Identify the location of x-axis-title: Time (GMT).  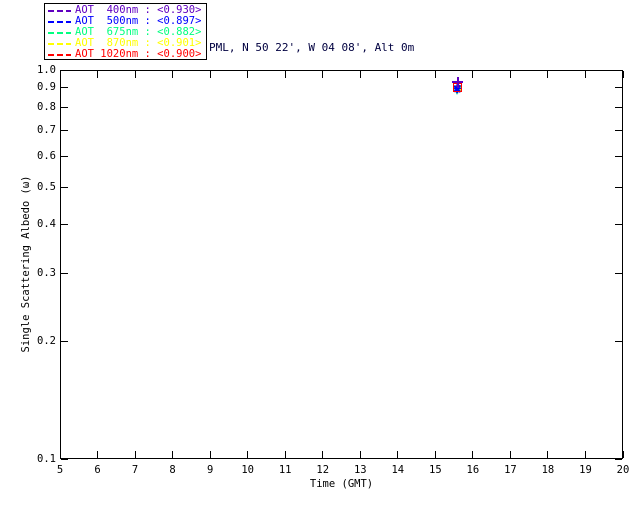
(341, 484).